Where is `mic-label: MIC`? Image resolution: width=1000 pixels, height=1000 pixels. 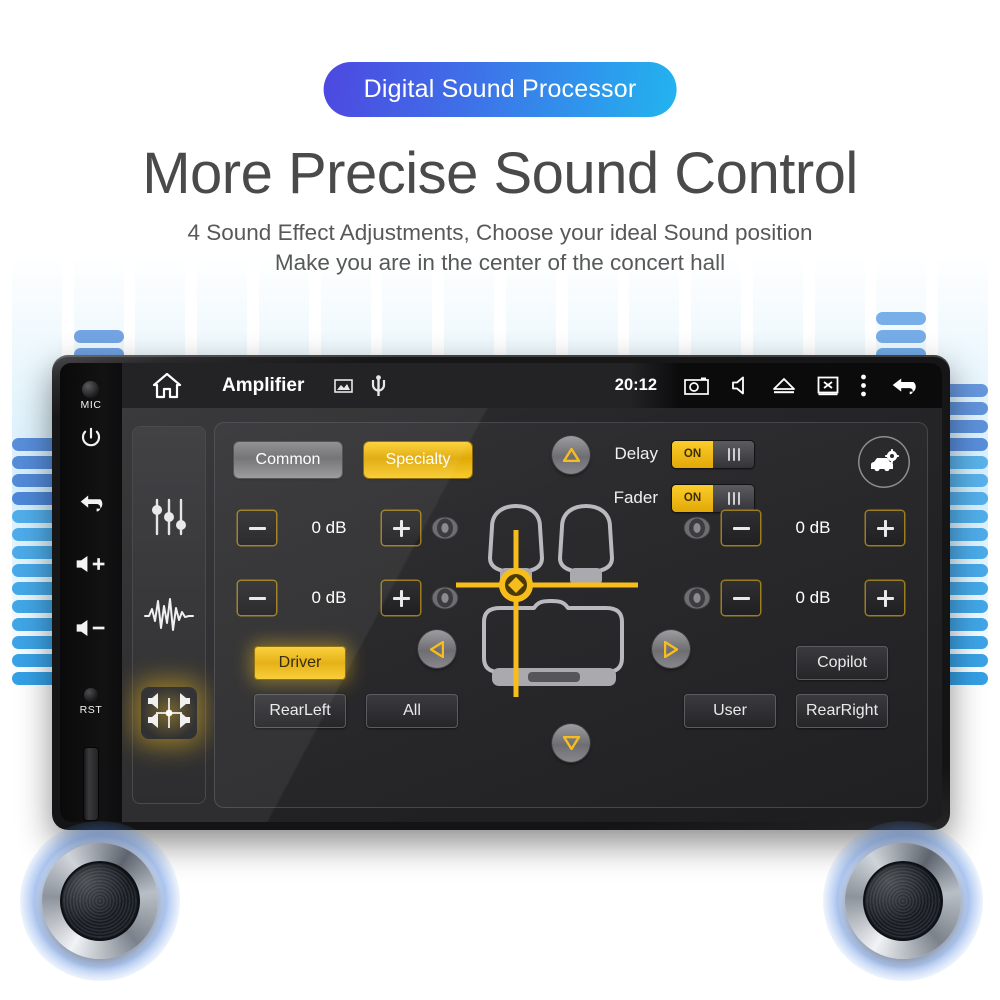
mic-label: MIC is located at coordinates (91, 405).